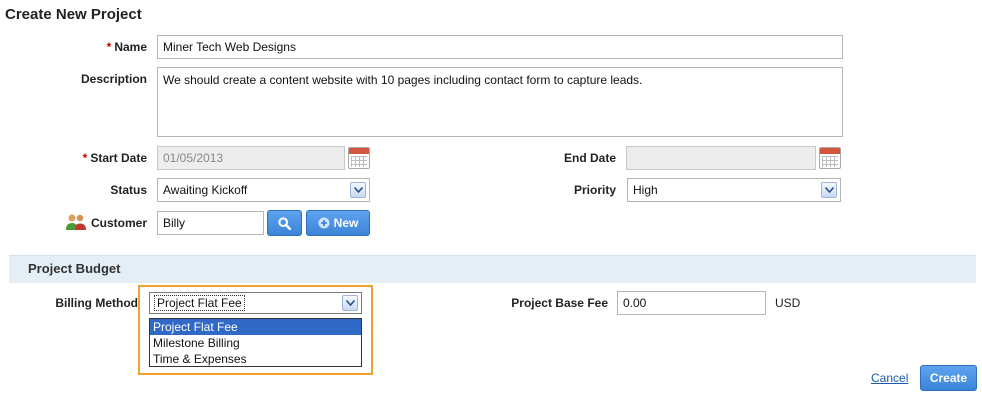 This screenshot has height=396, width=982. Describe the element at coordinates (76, 222) in the screenshot. I see `customer-icon` at that location.